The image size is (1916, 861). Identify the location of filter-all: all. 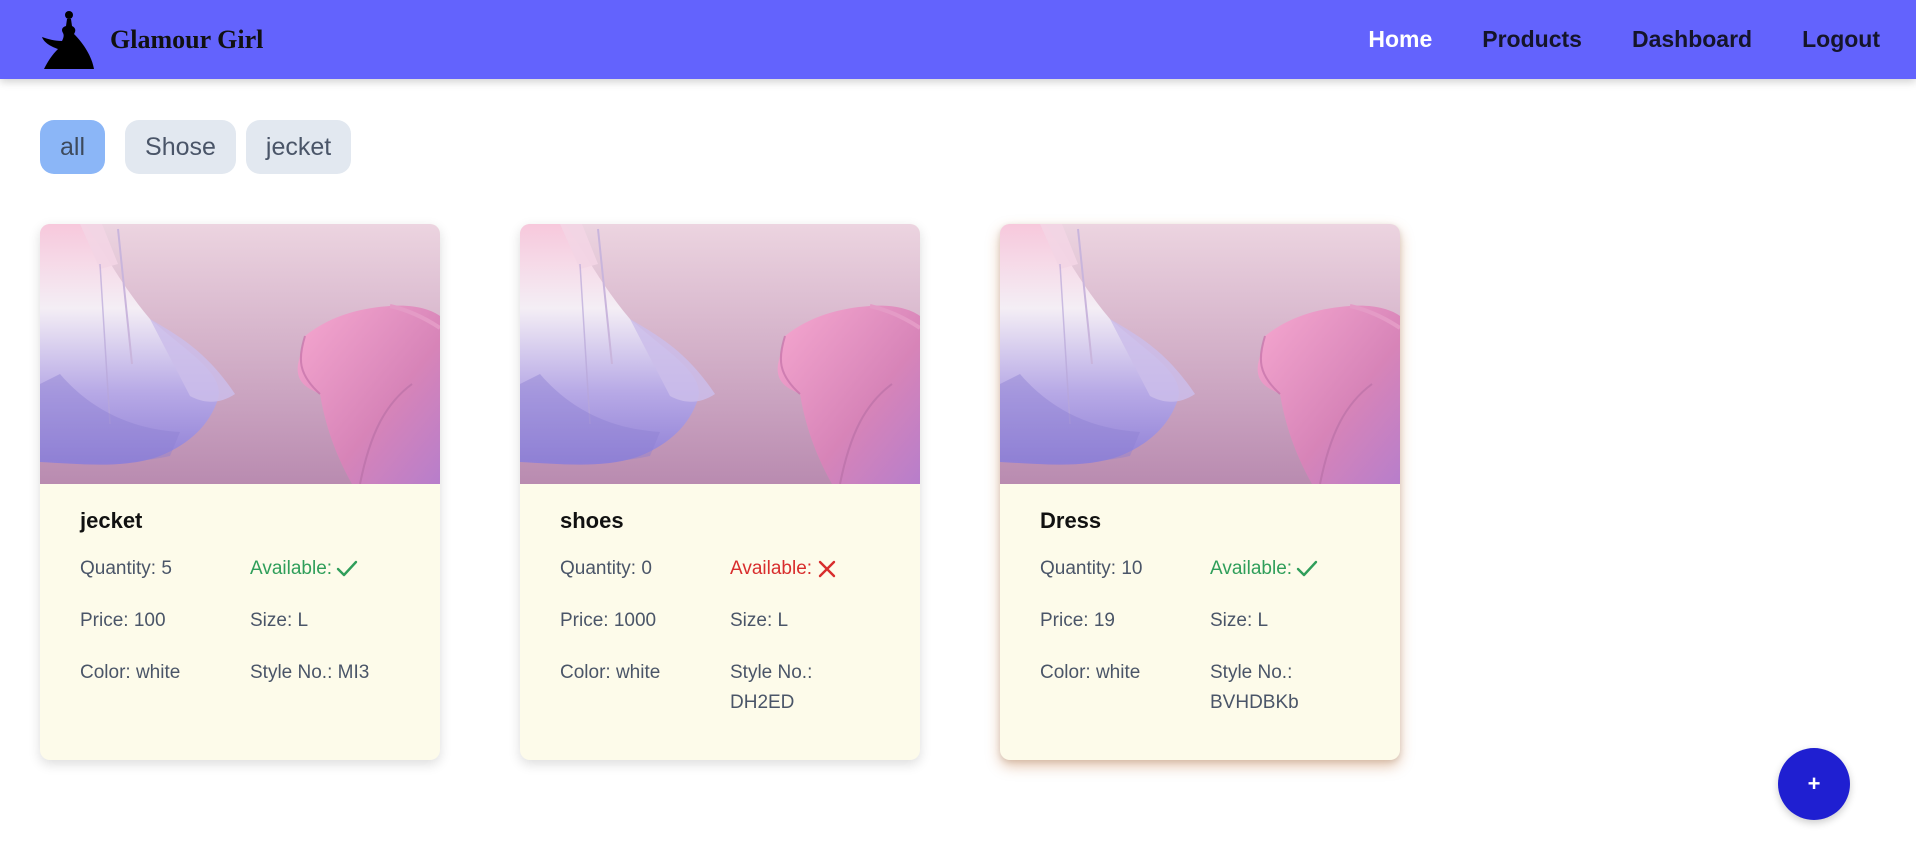
(73, 147).